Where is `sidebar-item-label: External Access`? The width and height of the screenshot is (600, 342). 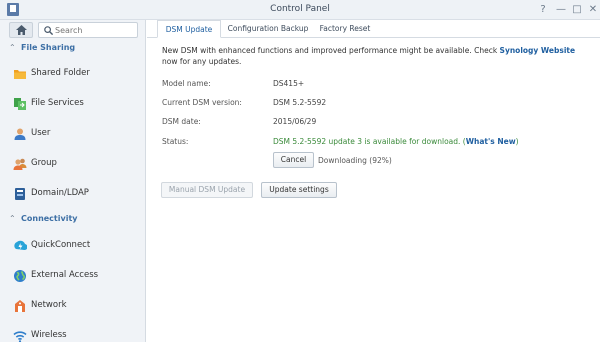 sidebar-item-label: External Access is located at coordinates (65, 275).